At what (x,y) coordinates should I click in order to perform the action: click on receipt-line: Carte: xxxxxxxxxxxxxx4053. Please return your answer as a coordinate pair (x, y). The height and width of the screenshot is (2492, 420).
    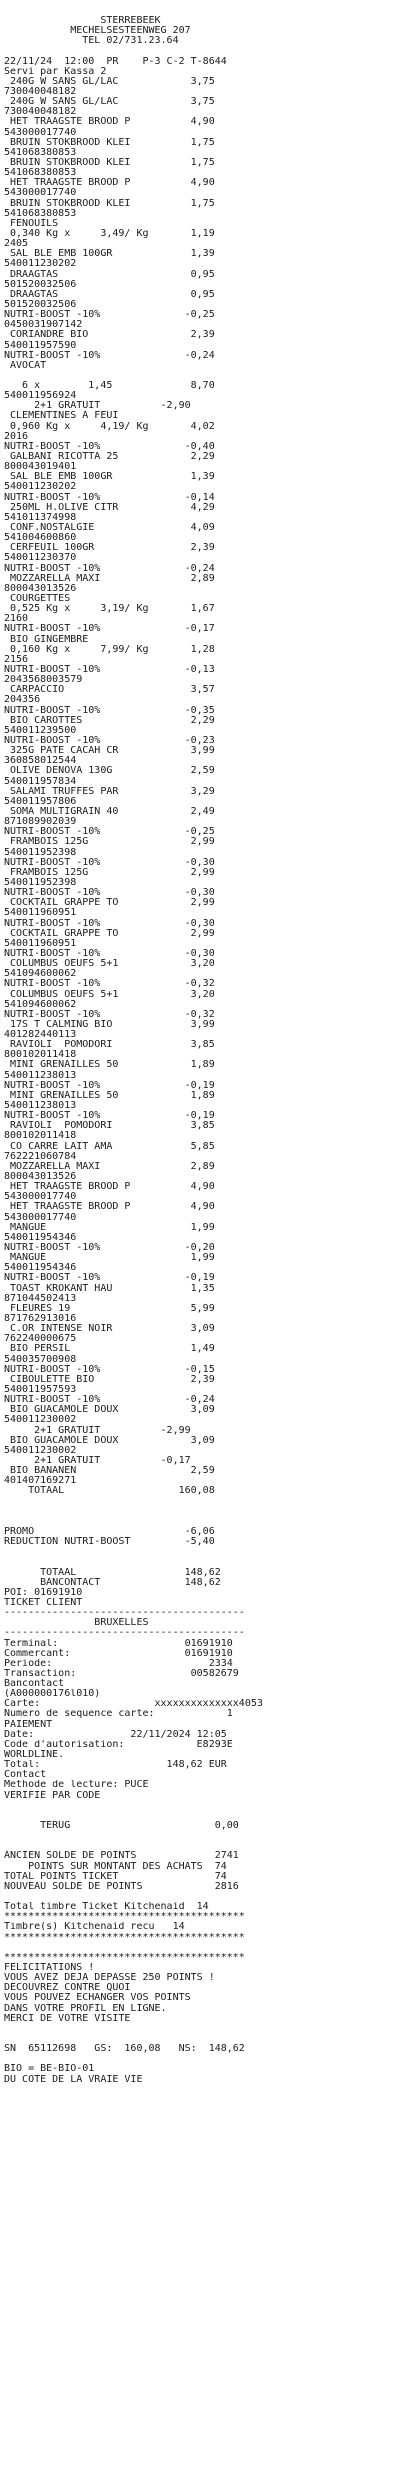
    Looking at the image, I should click on (133, 1704).